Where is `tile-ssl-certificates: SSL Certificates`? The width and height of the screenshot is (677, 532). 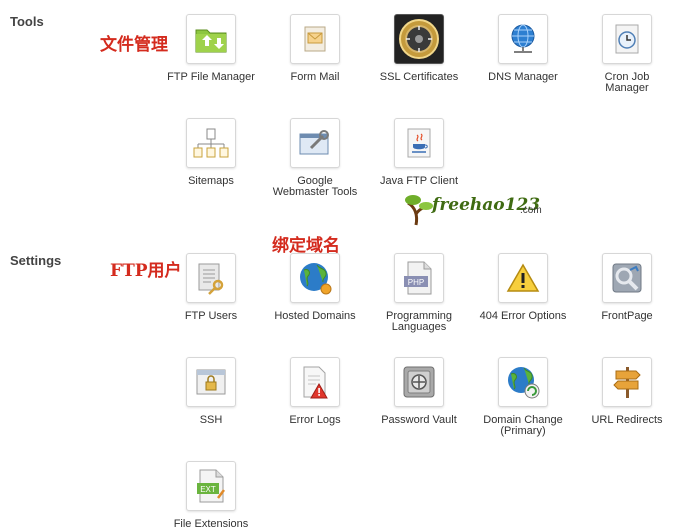 tile-ssl-certificates: SSL Certificates is located at coordinates (419, 48).